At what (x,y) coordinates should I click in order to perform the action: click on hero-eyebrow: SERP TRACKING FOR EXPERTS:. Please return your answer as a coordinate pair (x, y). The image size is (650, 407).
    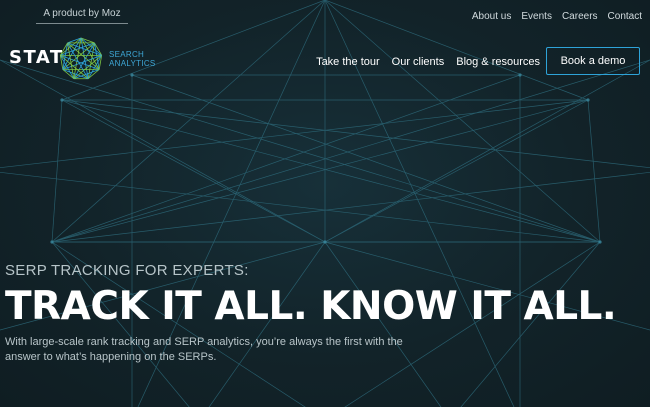
    Looking at the image, I should click on (127, 270).